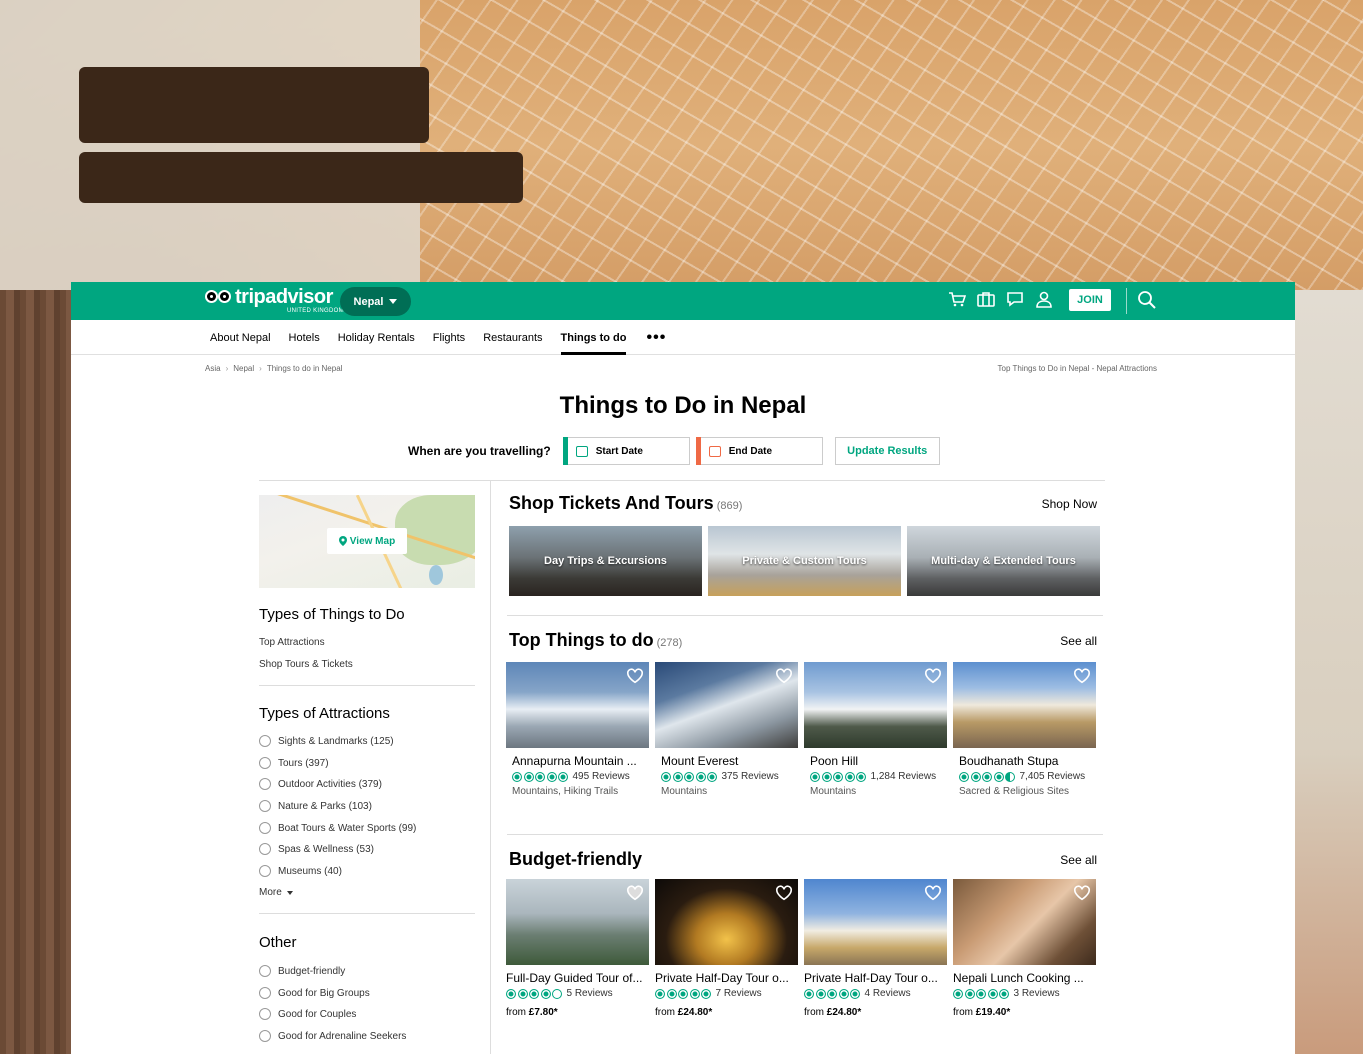 The height and width of the screenshot is (1054, 1363). Describe the element at coordinates (240, 337) in the screenshot. I see `nav-about-nepal: About Nepal` at that location.